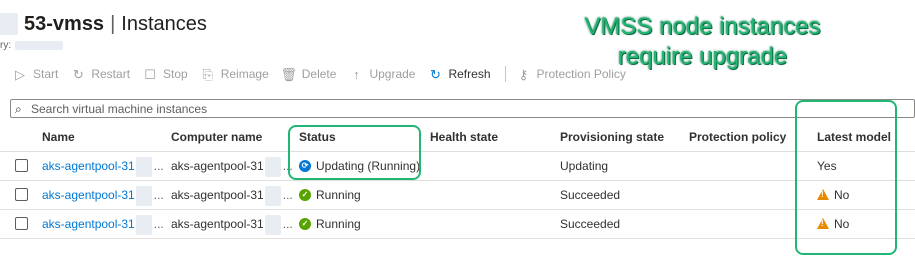 The width and height of the screenshot is (915, 275). I want to click on reimage-icon: ⎘, so click(207, 74).